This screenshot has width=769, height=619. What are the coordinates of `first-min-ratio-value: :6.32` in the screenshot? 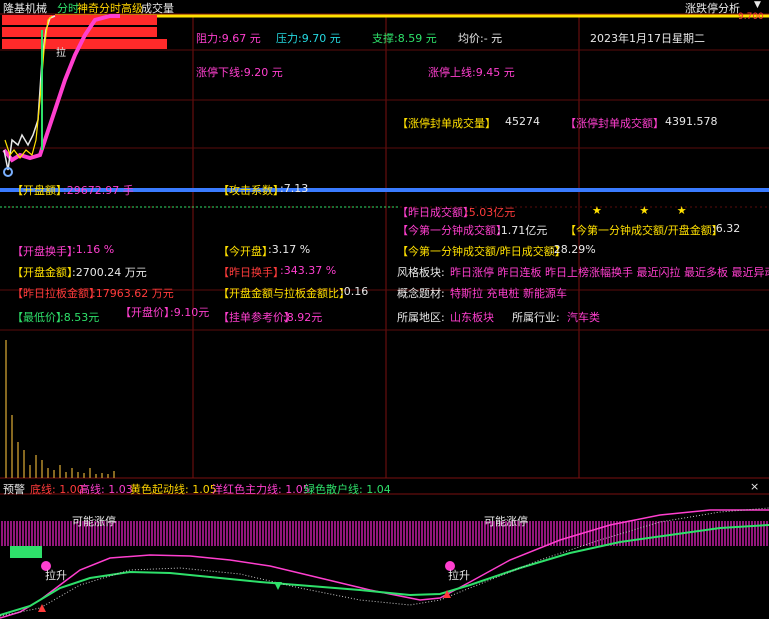 It's located at (726, 228).